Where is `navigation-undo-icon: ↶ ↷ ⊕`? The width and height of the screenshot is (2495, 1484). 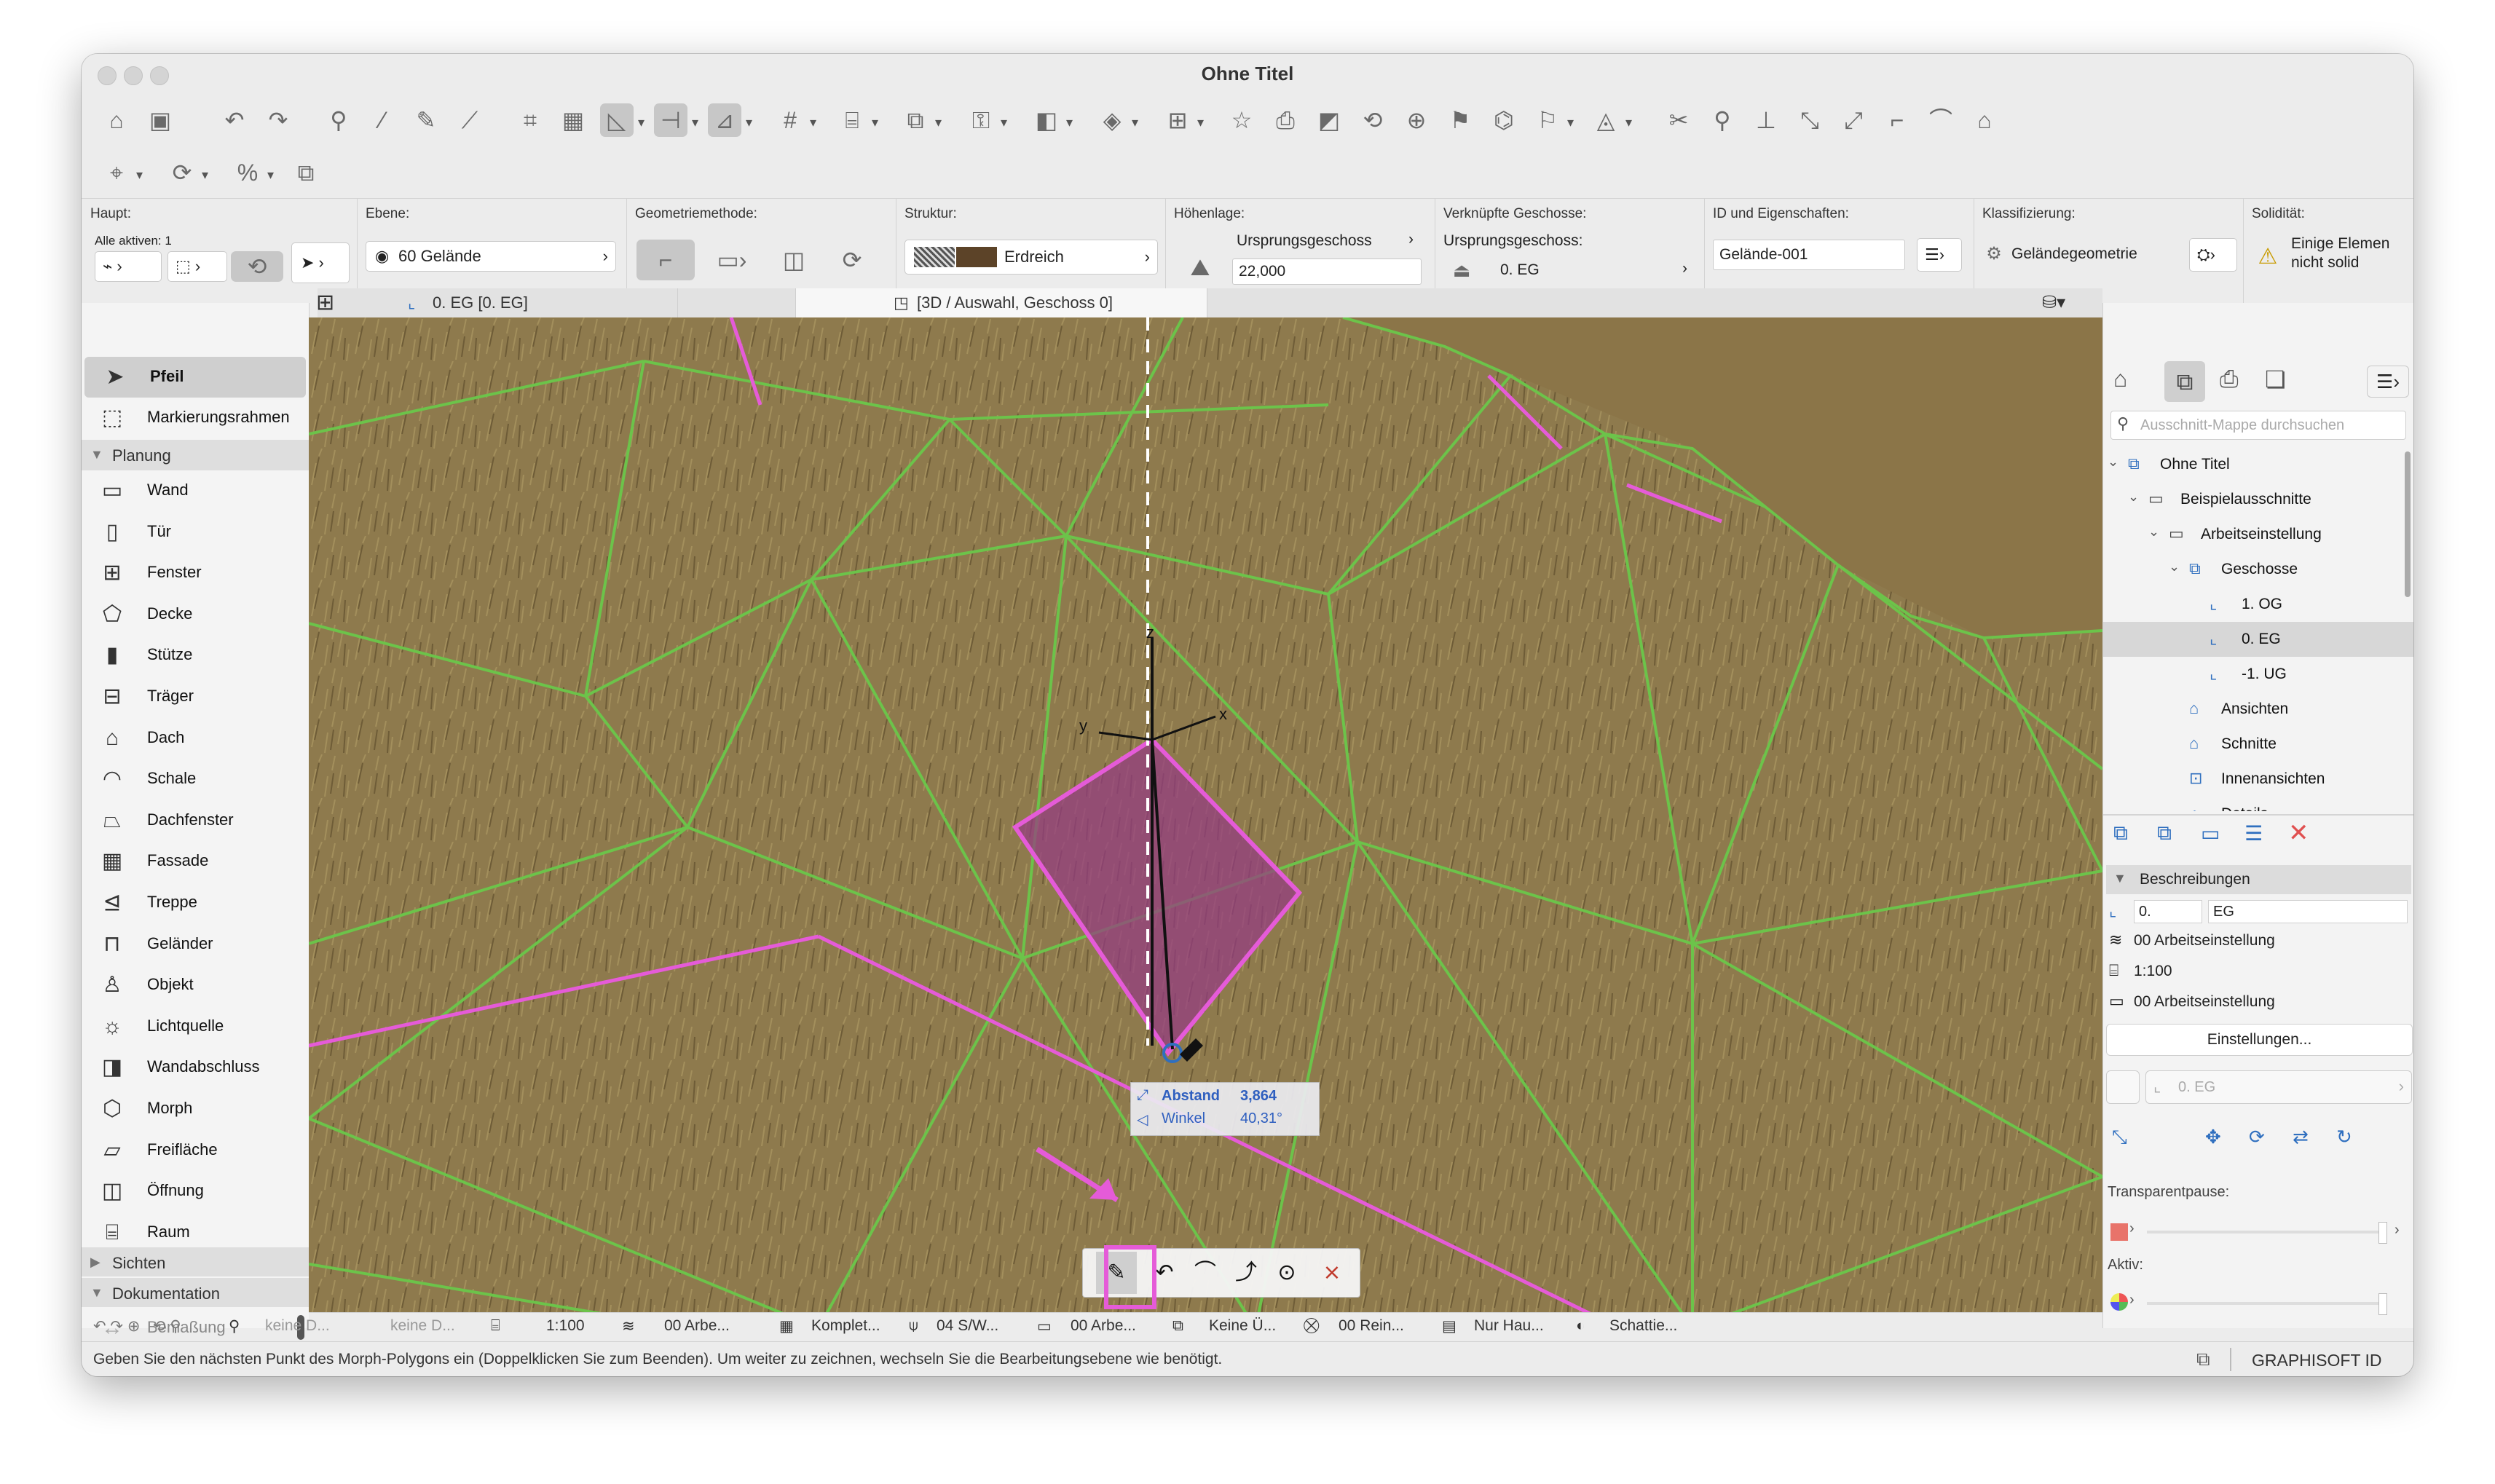 navigation-undo-icon: ↶ ↷ ⊕ is located at coordinates (116, 1326).